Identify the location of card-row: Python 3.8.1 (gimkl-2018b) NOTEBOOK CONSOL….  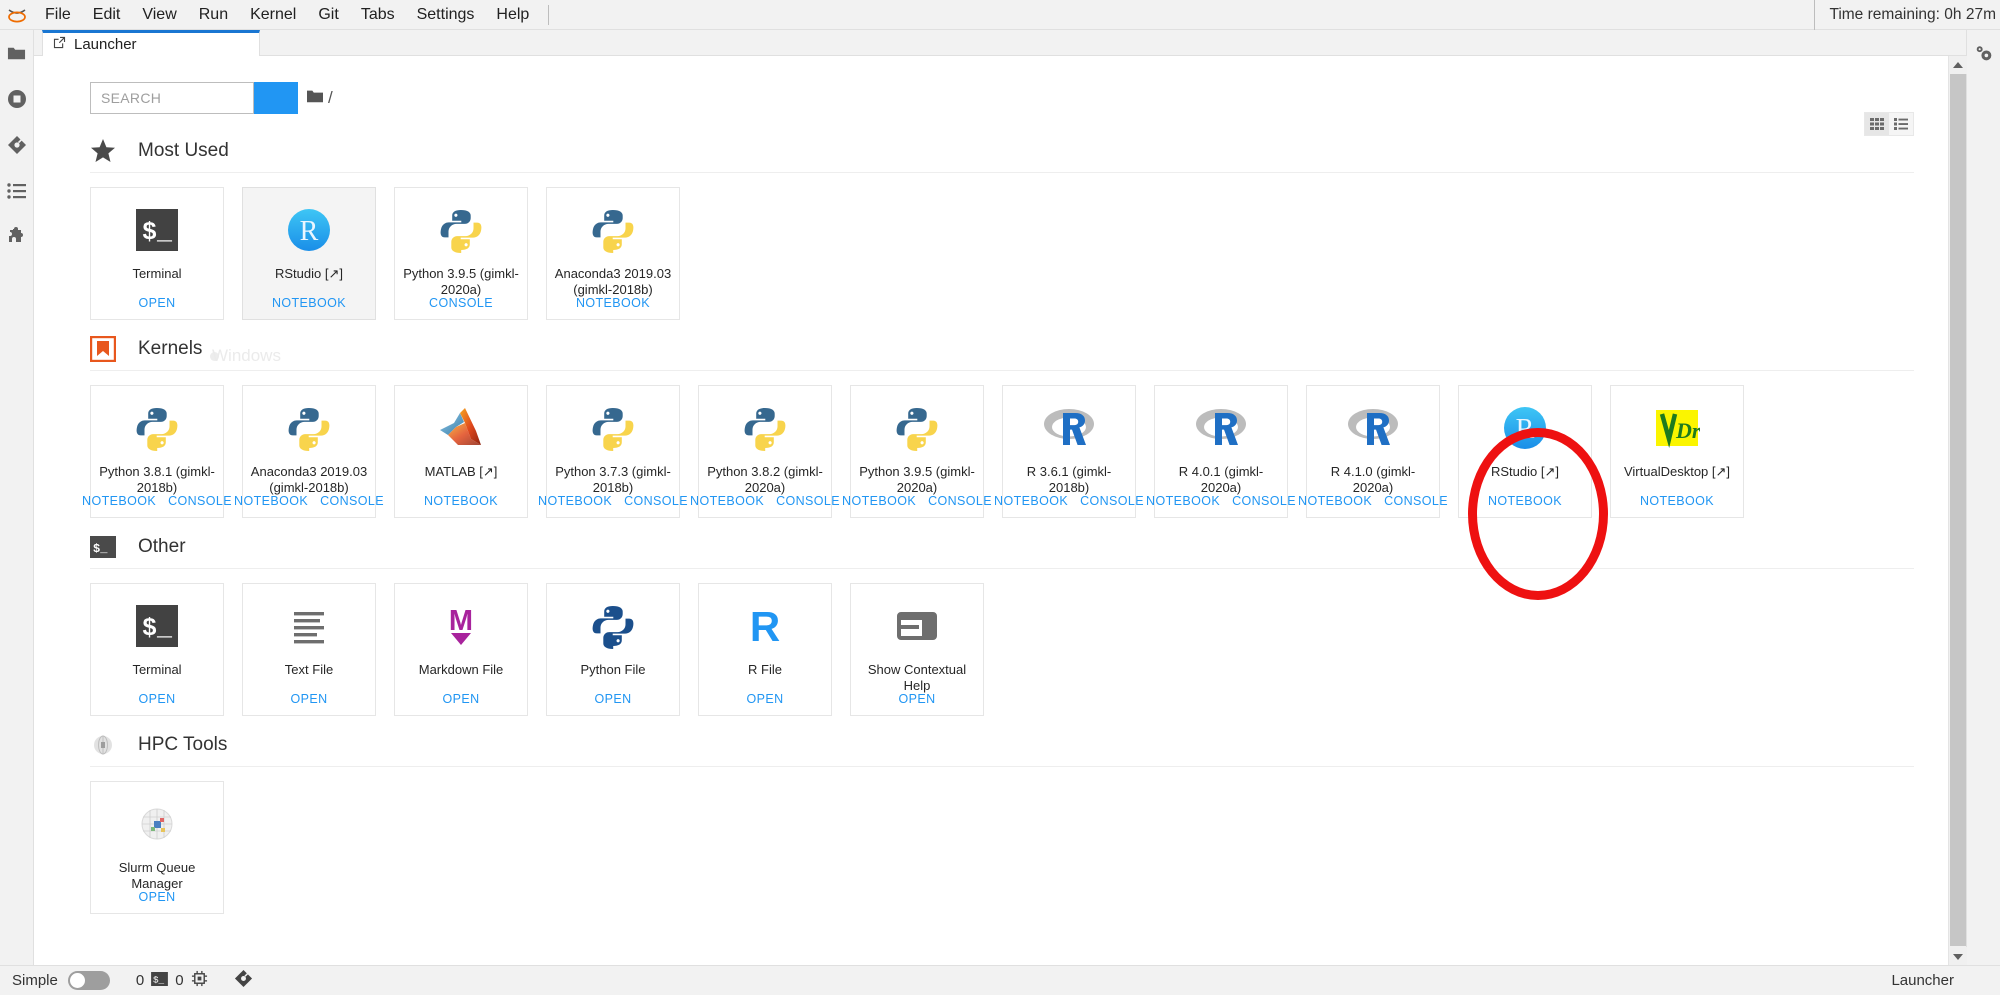
(1015, 449).